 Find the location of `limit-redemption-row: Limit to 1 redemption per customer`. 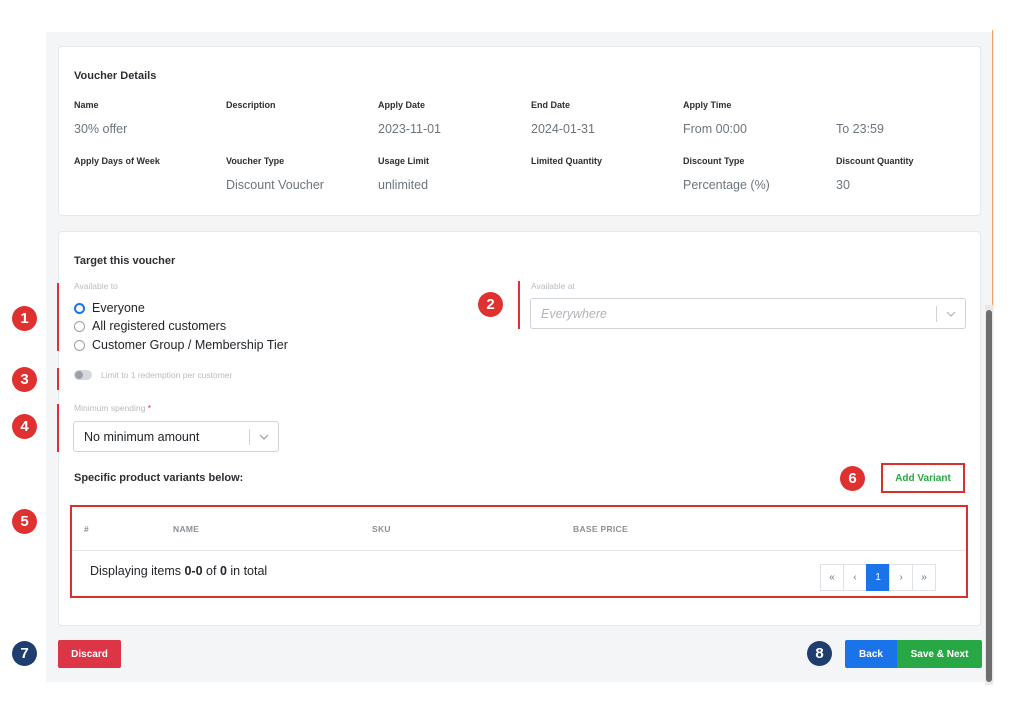

limit-redemption-row: Limit to 1 redemption per customer is located at coordinates (153, 375).